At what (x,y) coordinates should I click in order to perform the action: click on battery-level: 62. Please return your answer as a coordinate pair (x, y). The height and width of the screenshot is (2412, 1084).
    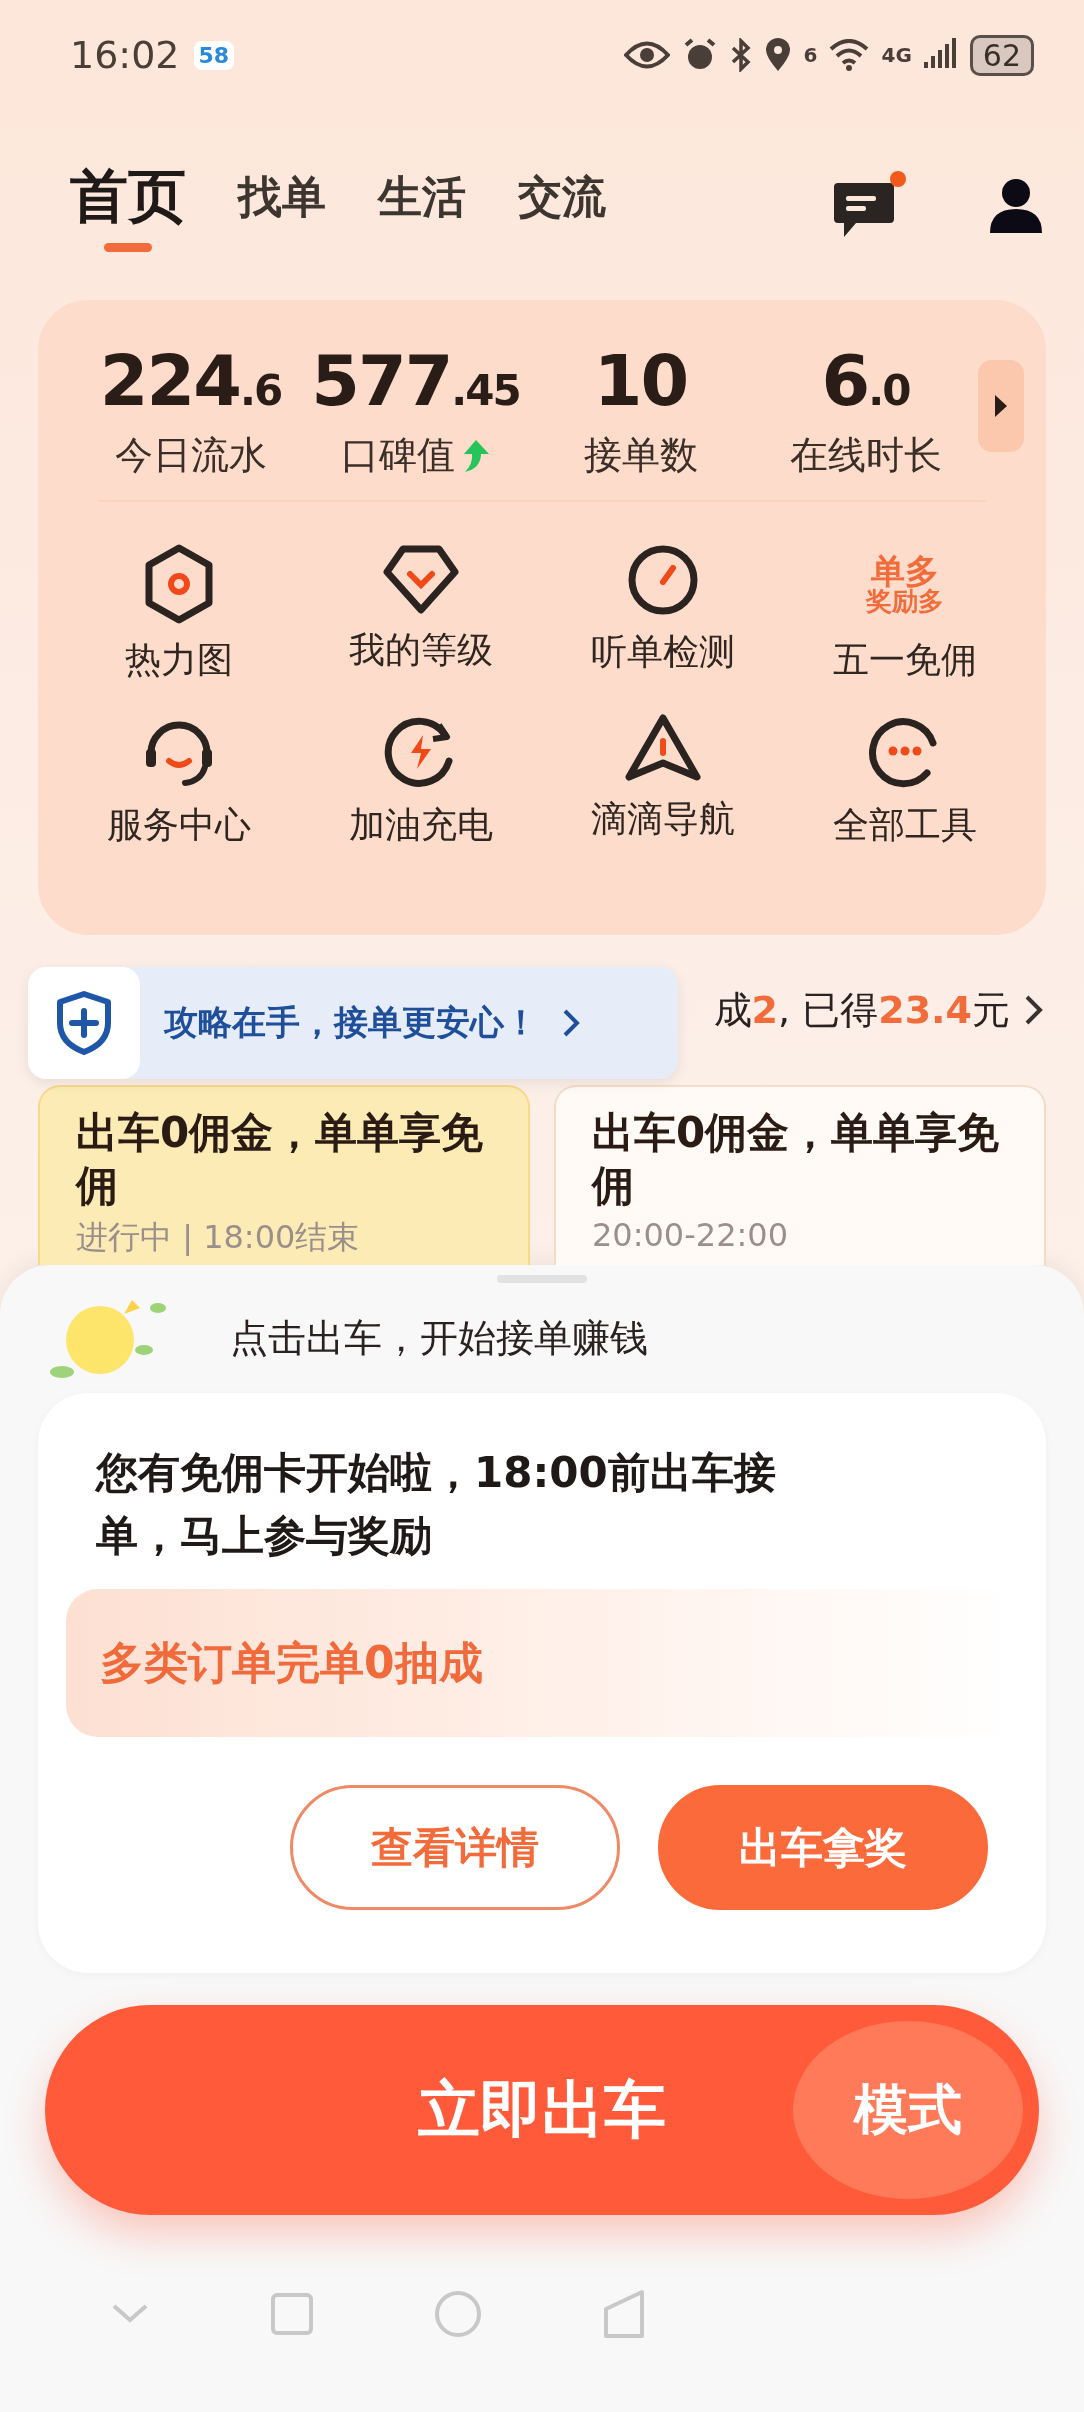
    Looking at the image, I should click on (1001, 55).